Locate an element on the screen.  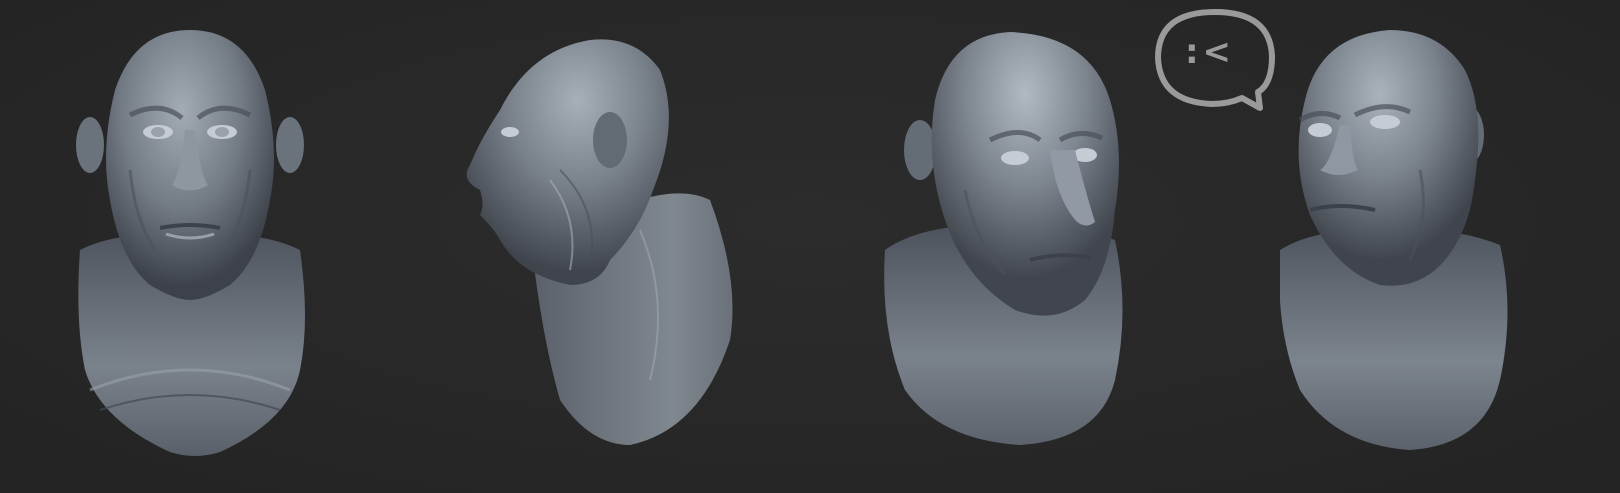
eye-right is located at coordinates (1385, 122).